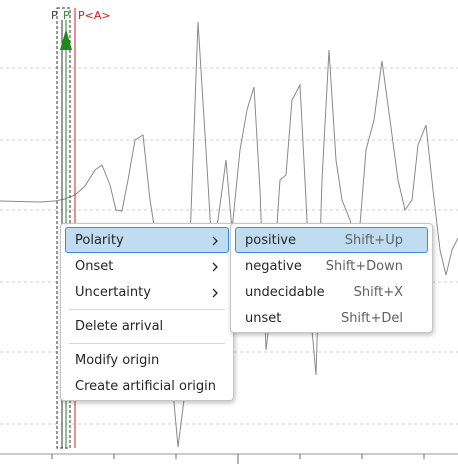 The image size is (458, 472). What do you see at coordinates (364, 266) in the screenshot?
I see `shortcut-label: Shift+Down` at bounding box center [364, 266].